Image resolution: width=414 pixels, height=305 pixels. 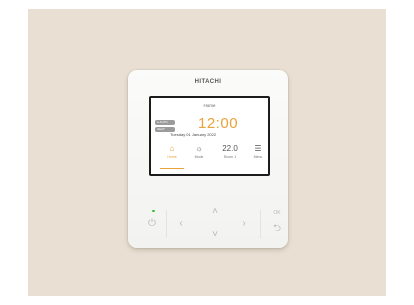 I want to click on chevron-right-icon: ›, so click(x=244, y=223).